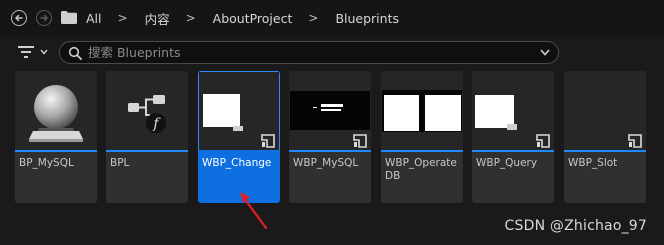 The image size is (664, 245). Describe the element at coordinates (221, 110) in the screenshot. I see `widget-preview` at that location.